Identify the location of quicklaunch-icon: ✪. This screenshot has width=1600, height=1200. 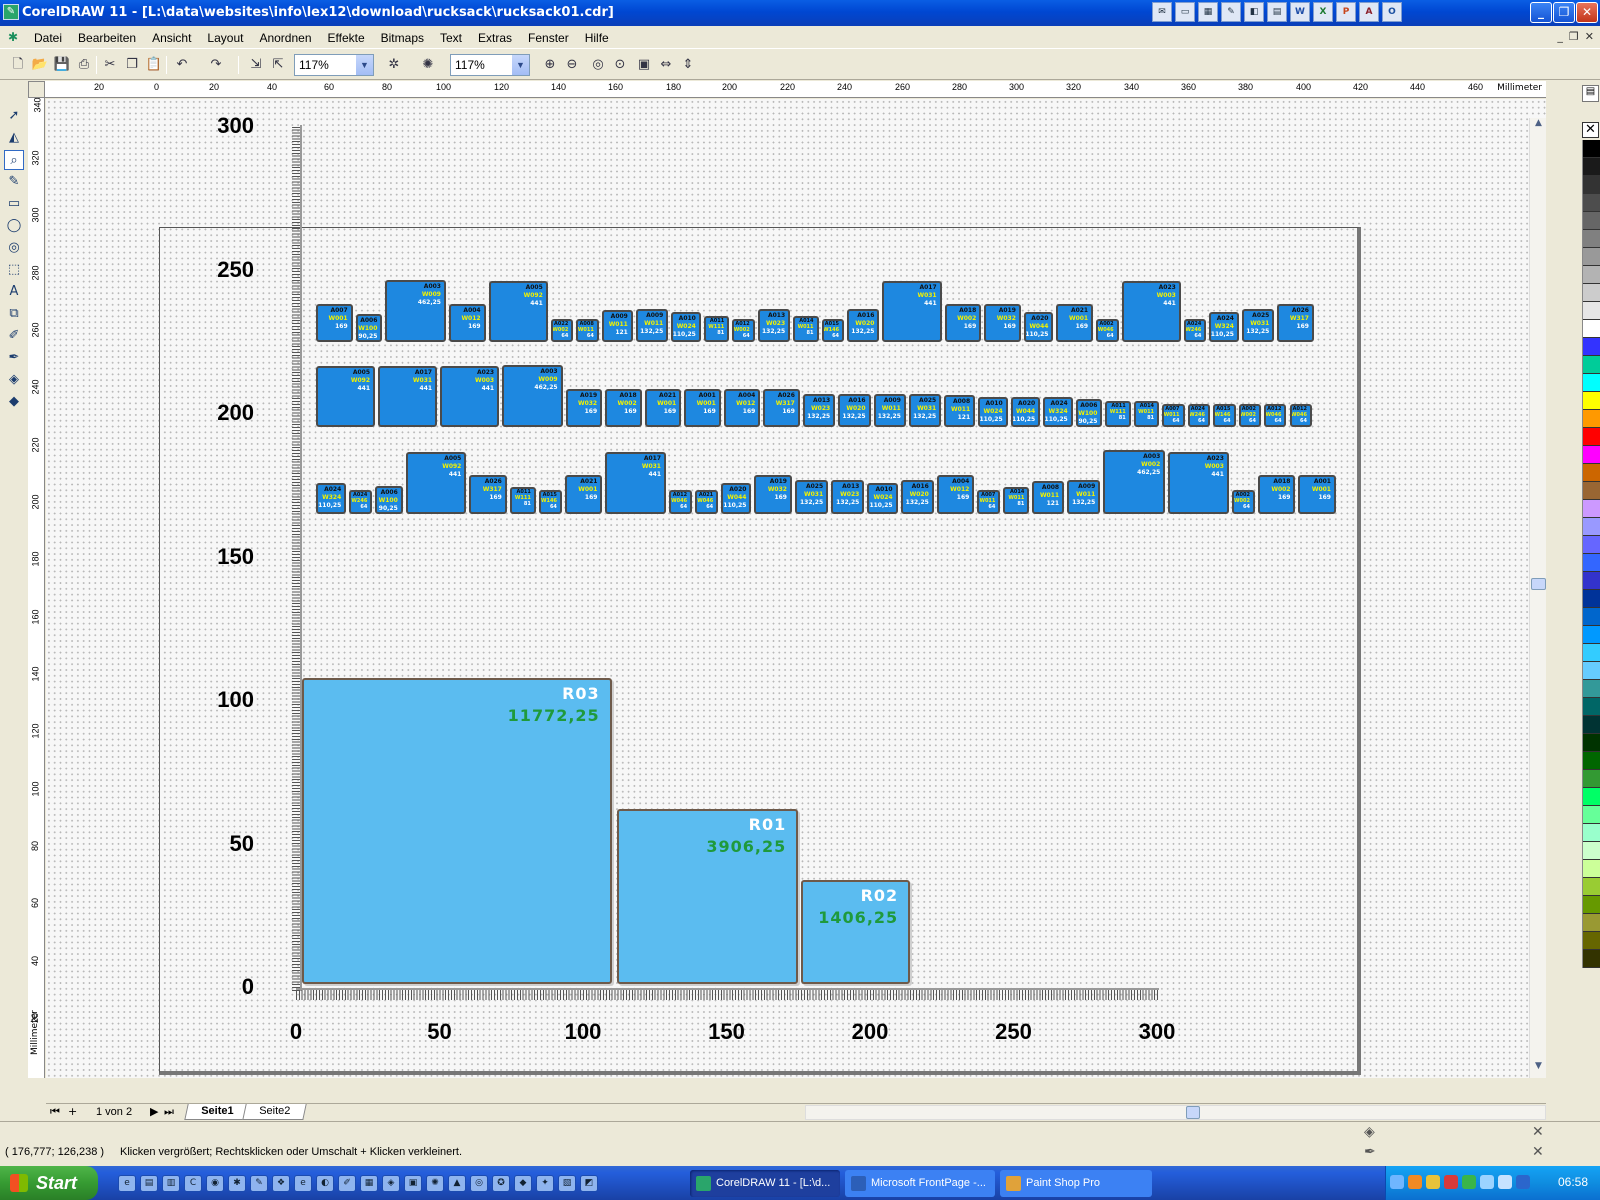
(501, 1183).